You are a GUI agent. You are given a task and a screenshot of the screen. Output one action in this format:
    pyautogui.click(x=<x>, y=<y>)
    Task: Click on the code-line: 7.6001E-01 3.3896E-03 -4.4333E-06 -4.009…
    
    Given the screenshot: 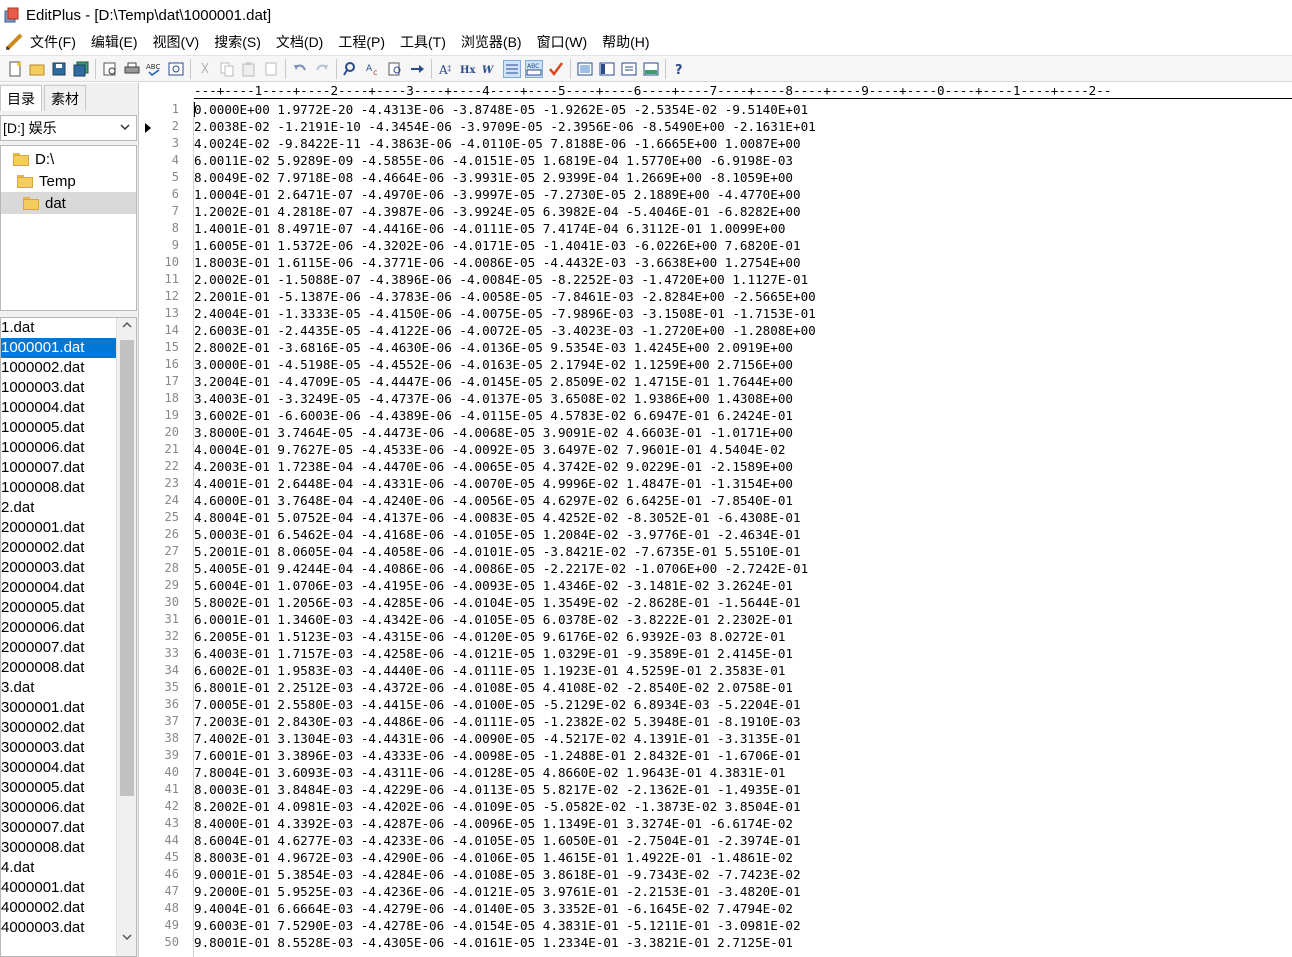 What is the action you would take?
    pyautogui.click(x=497, y=755)
    